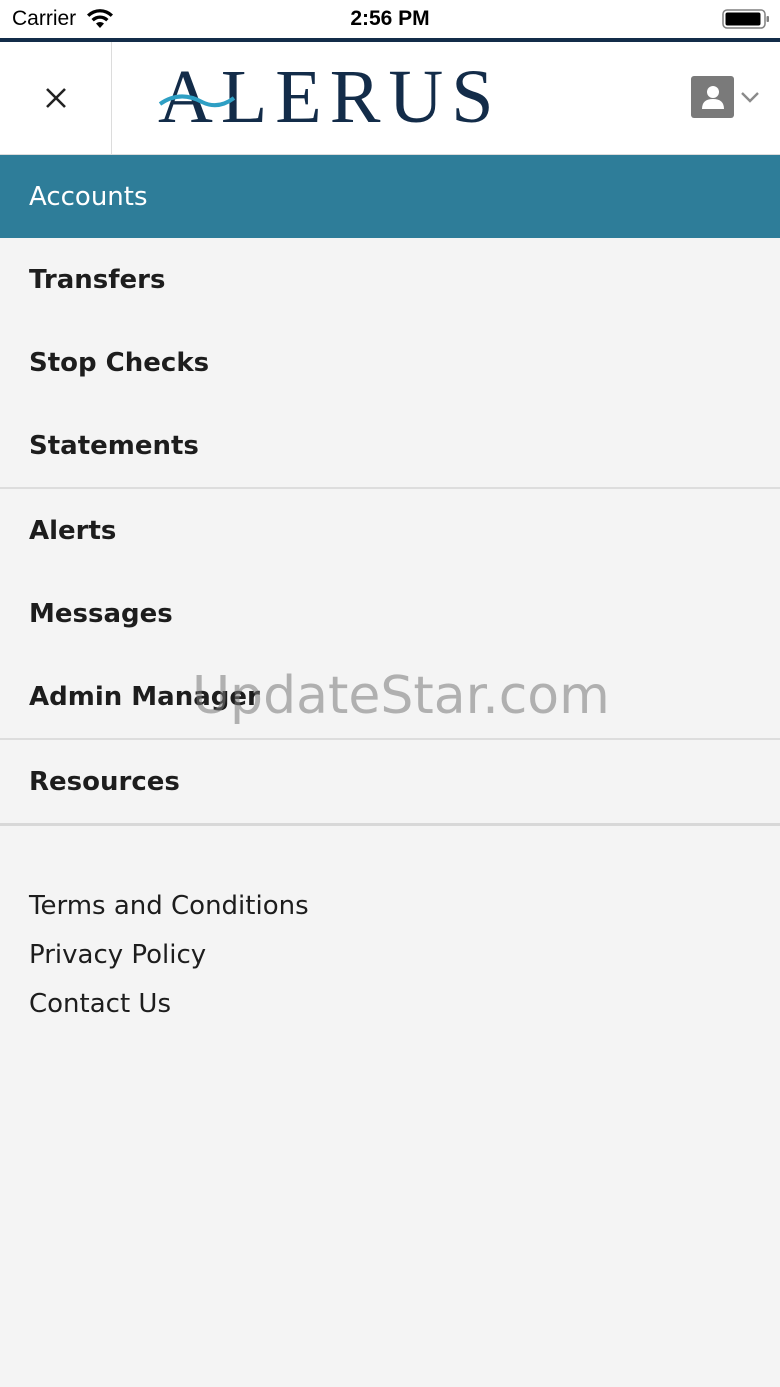  I want to click on user-icon, so click(712, 97).